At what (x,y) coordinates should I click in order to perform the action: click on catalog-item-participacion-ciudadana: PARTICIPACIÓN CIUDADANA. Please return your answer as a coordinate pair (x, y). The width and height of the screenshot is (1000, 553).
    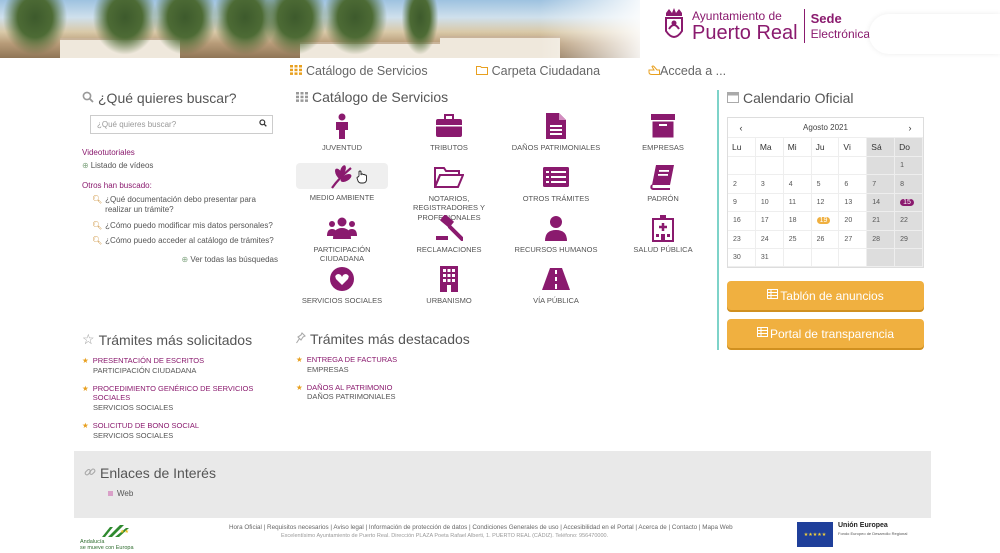
    Looking at the image, I should click on (342, 239).